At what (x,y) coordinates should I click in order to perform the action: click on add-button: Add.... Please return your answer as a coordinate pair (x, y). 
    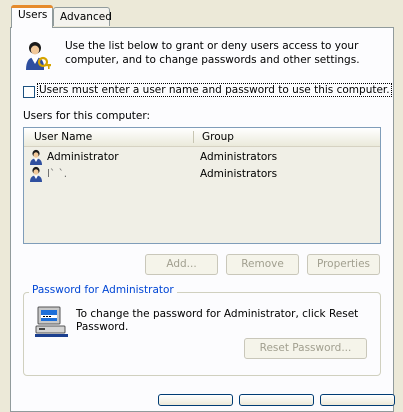
    Looking at the image, I should click on (181, 264).